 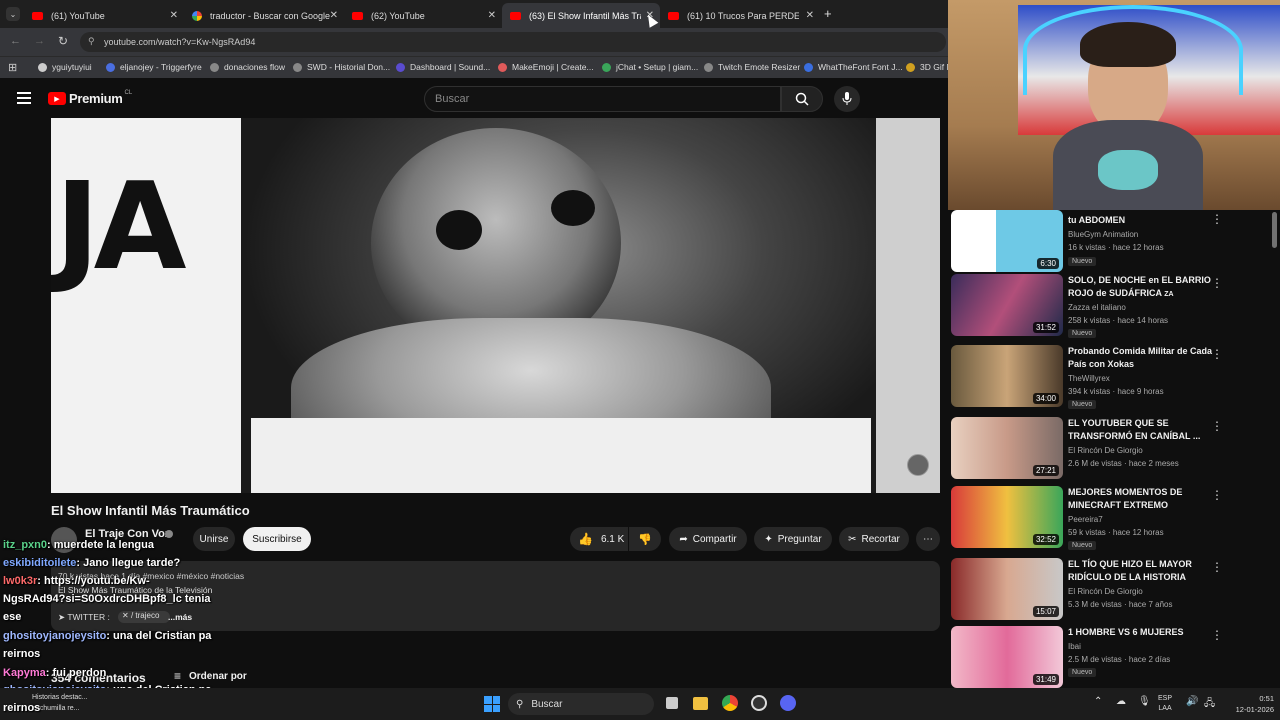 I want to click on tab-list-icon: ⌄, so click(x=13, y=14).